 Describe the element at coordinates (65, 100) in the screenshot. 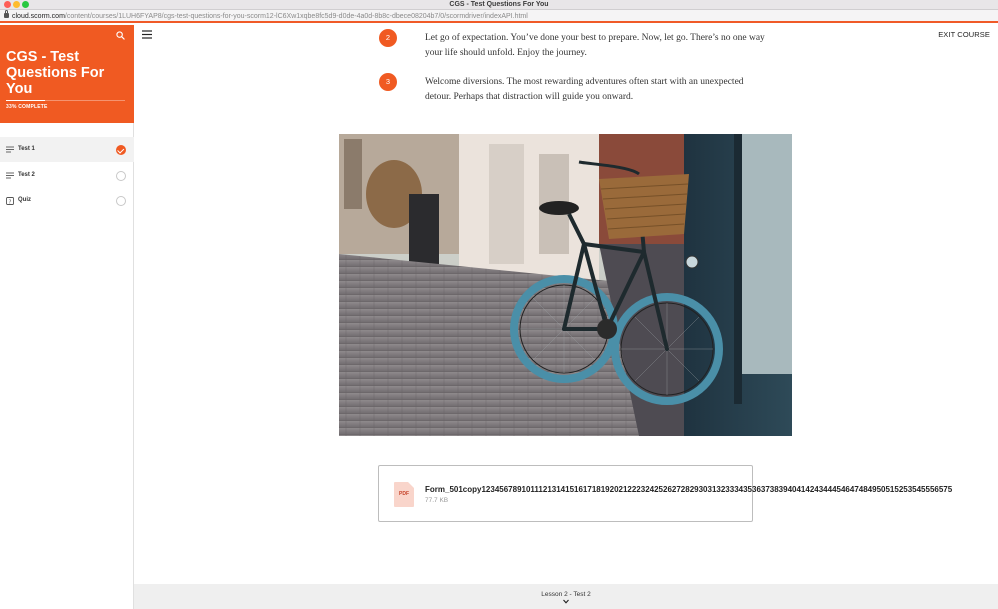

I see `progress-bar` at that location.